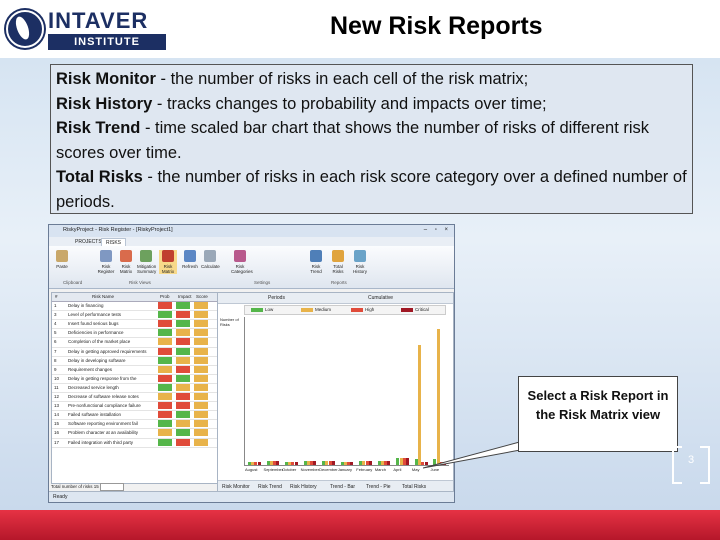 This screenshot has width=720, height=540. Describe the element at coordinates (316, 256) in the screenshot. I see `trend-icon` at that location.